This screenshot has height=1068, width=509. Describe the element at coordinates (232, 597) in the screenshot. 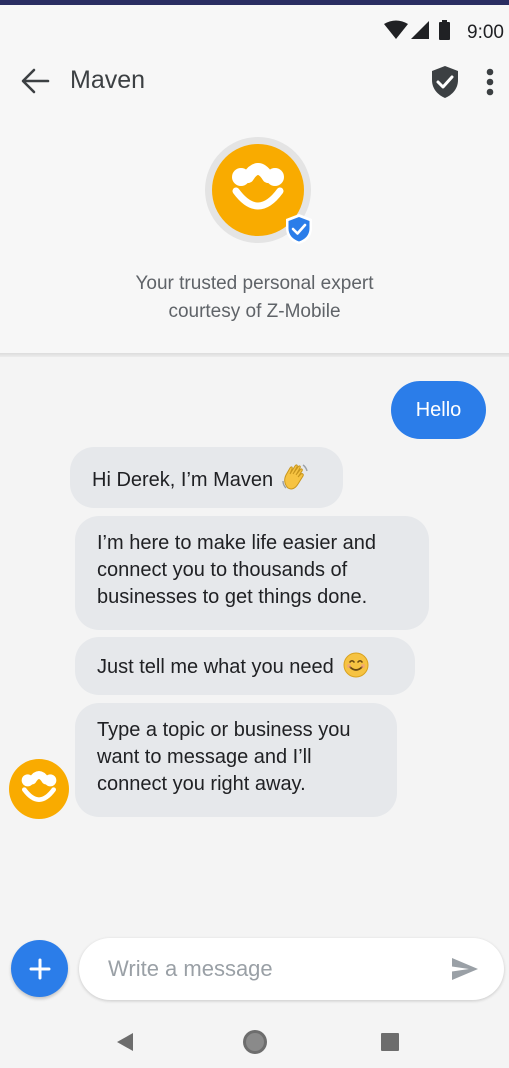

I see `message-line: businesses to get things done.` at that location.